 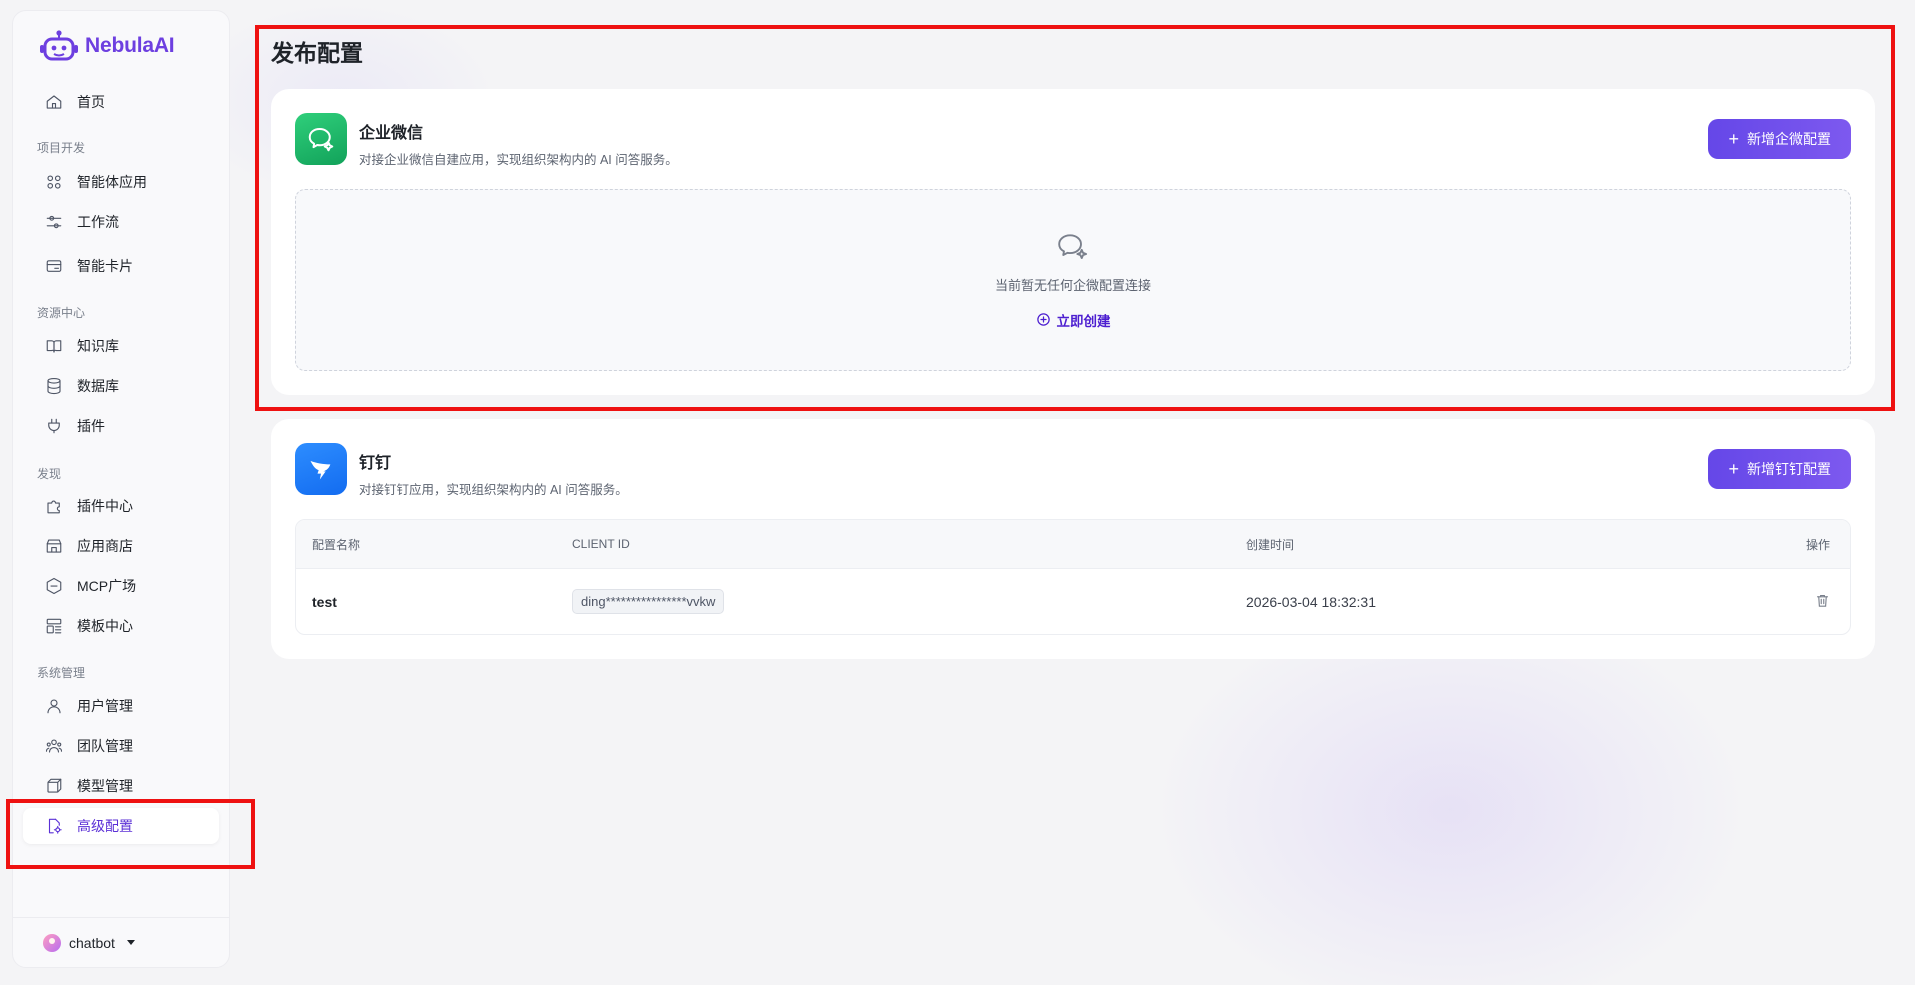 I want to click on sidebar-item-label: 高级配置, so click(x=105, y=826).